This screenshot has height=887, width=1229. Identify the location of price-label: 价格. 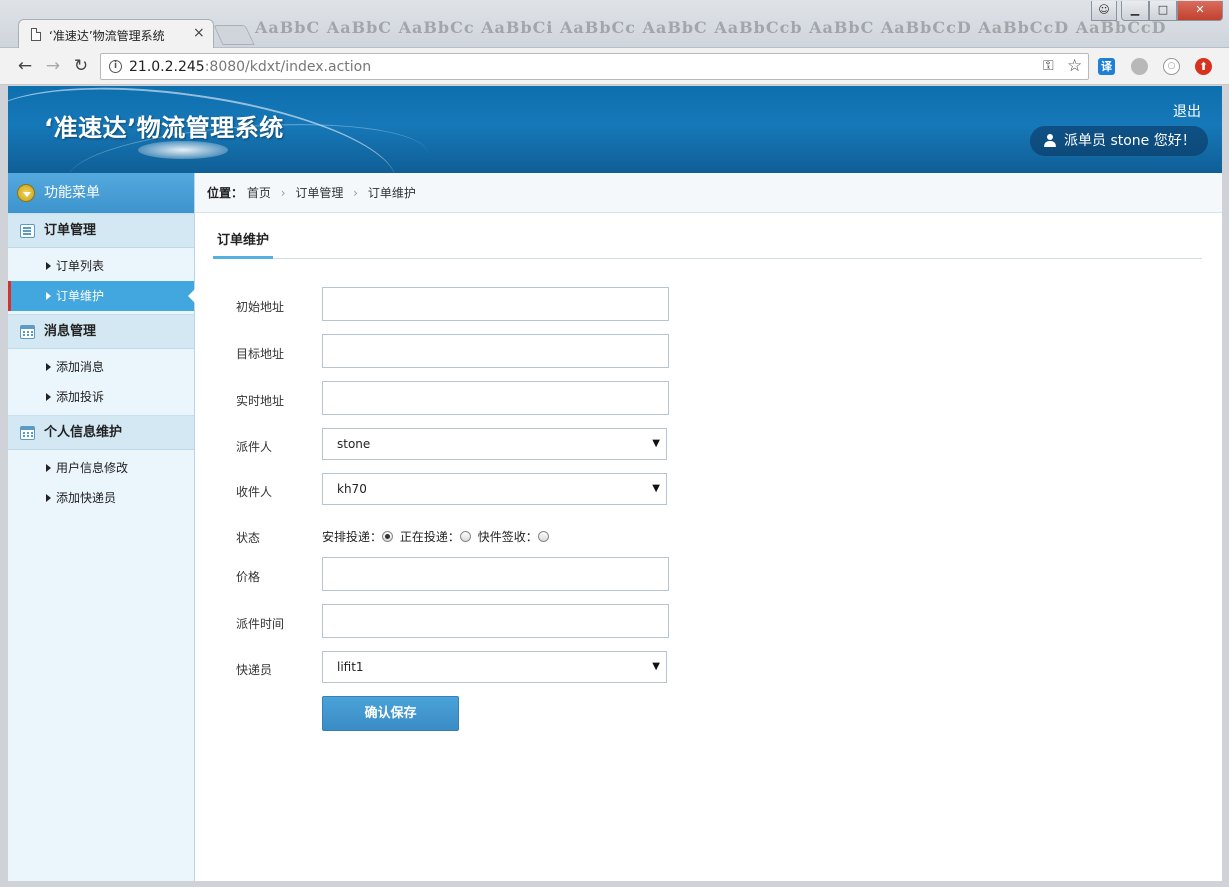
(248, 577).